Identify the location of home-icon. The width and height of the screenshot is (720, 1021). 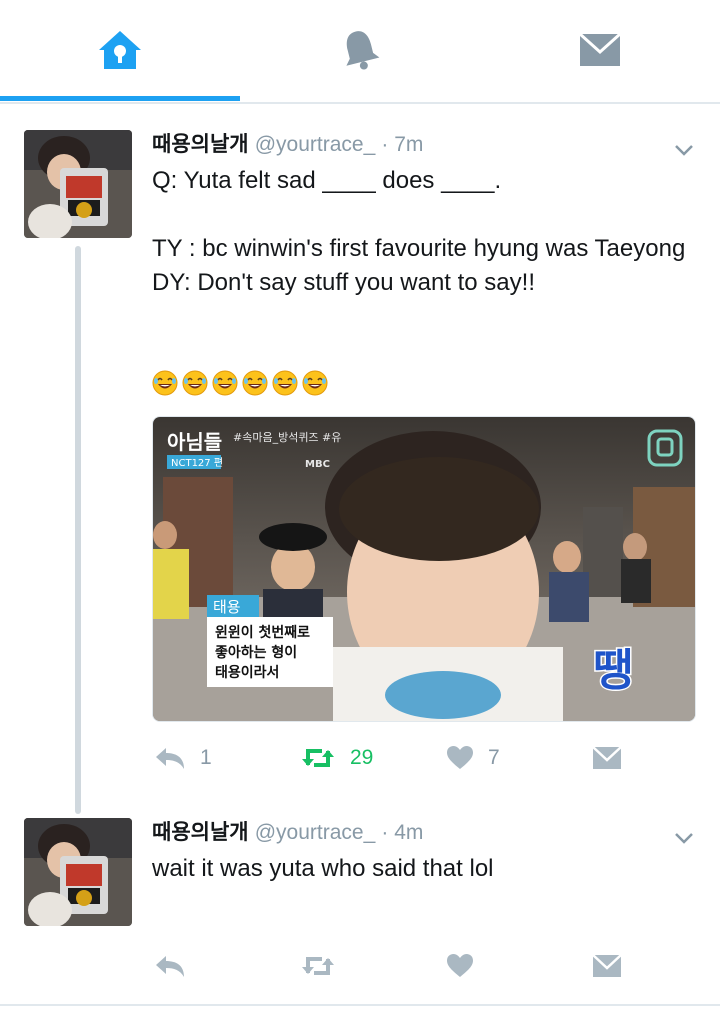
(120, 50).